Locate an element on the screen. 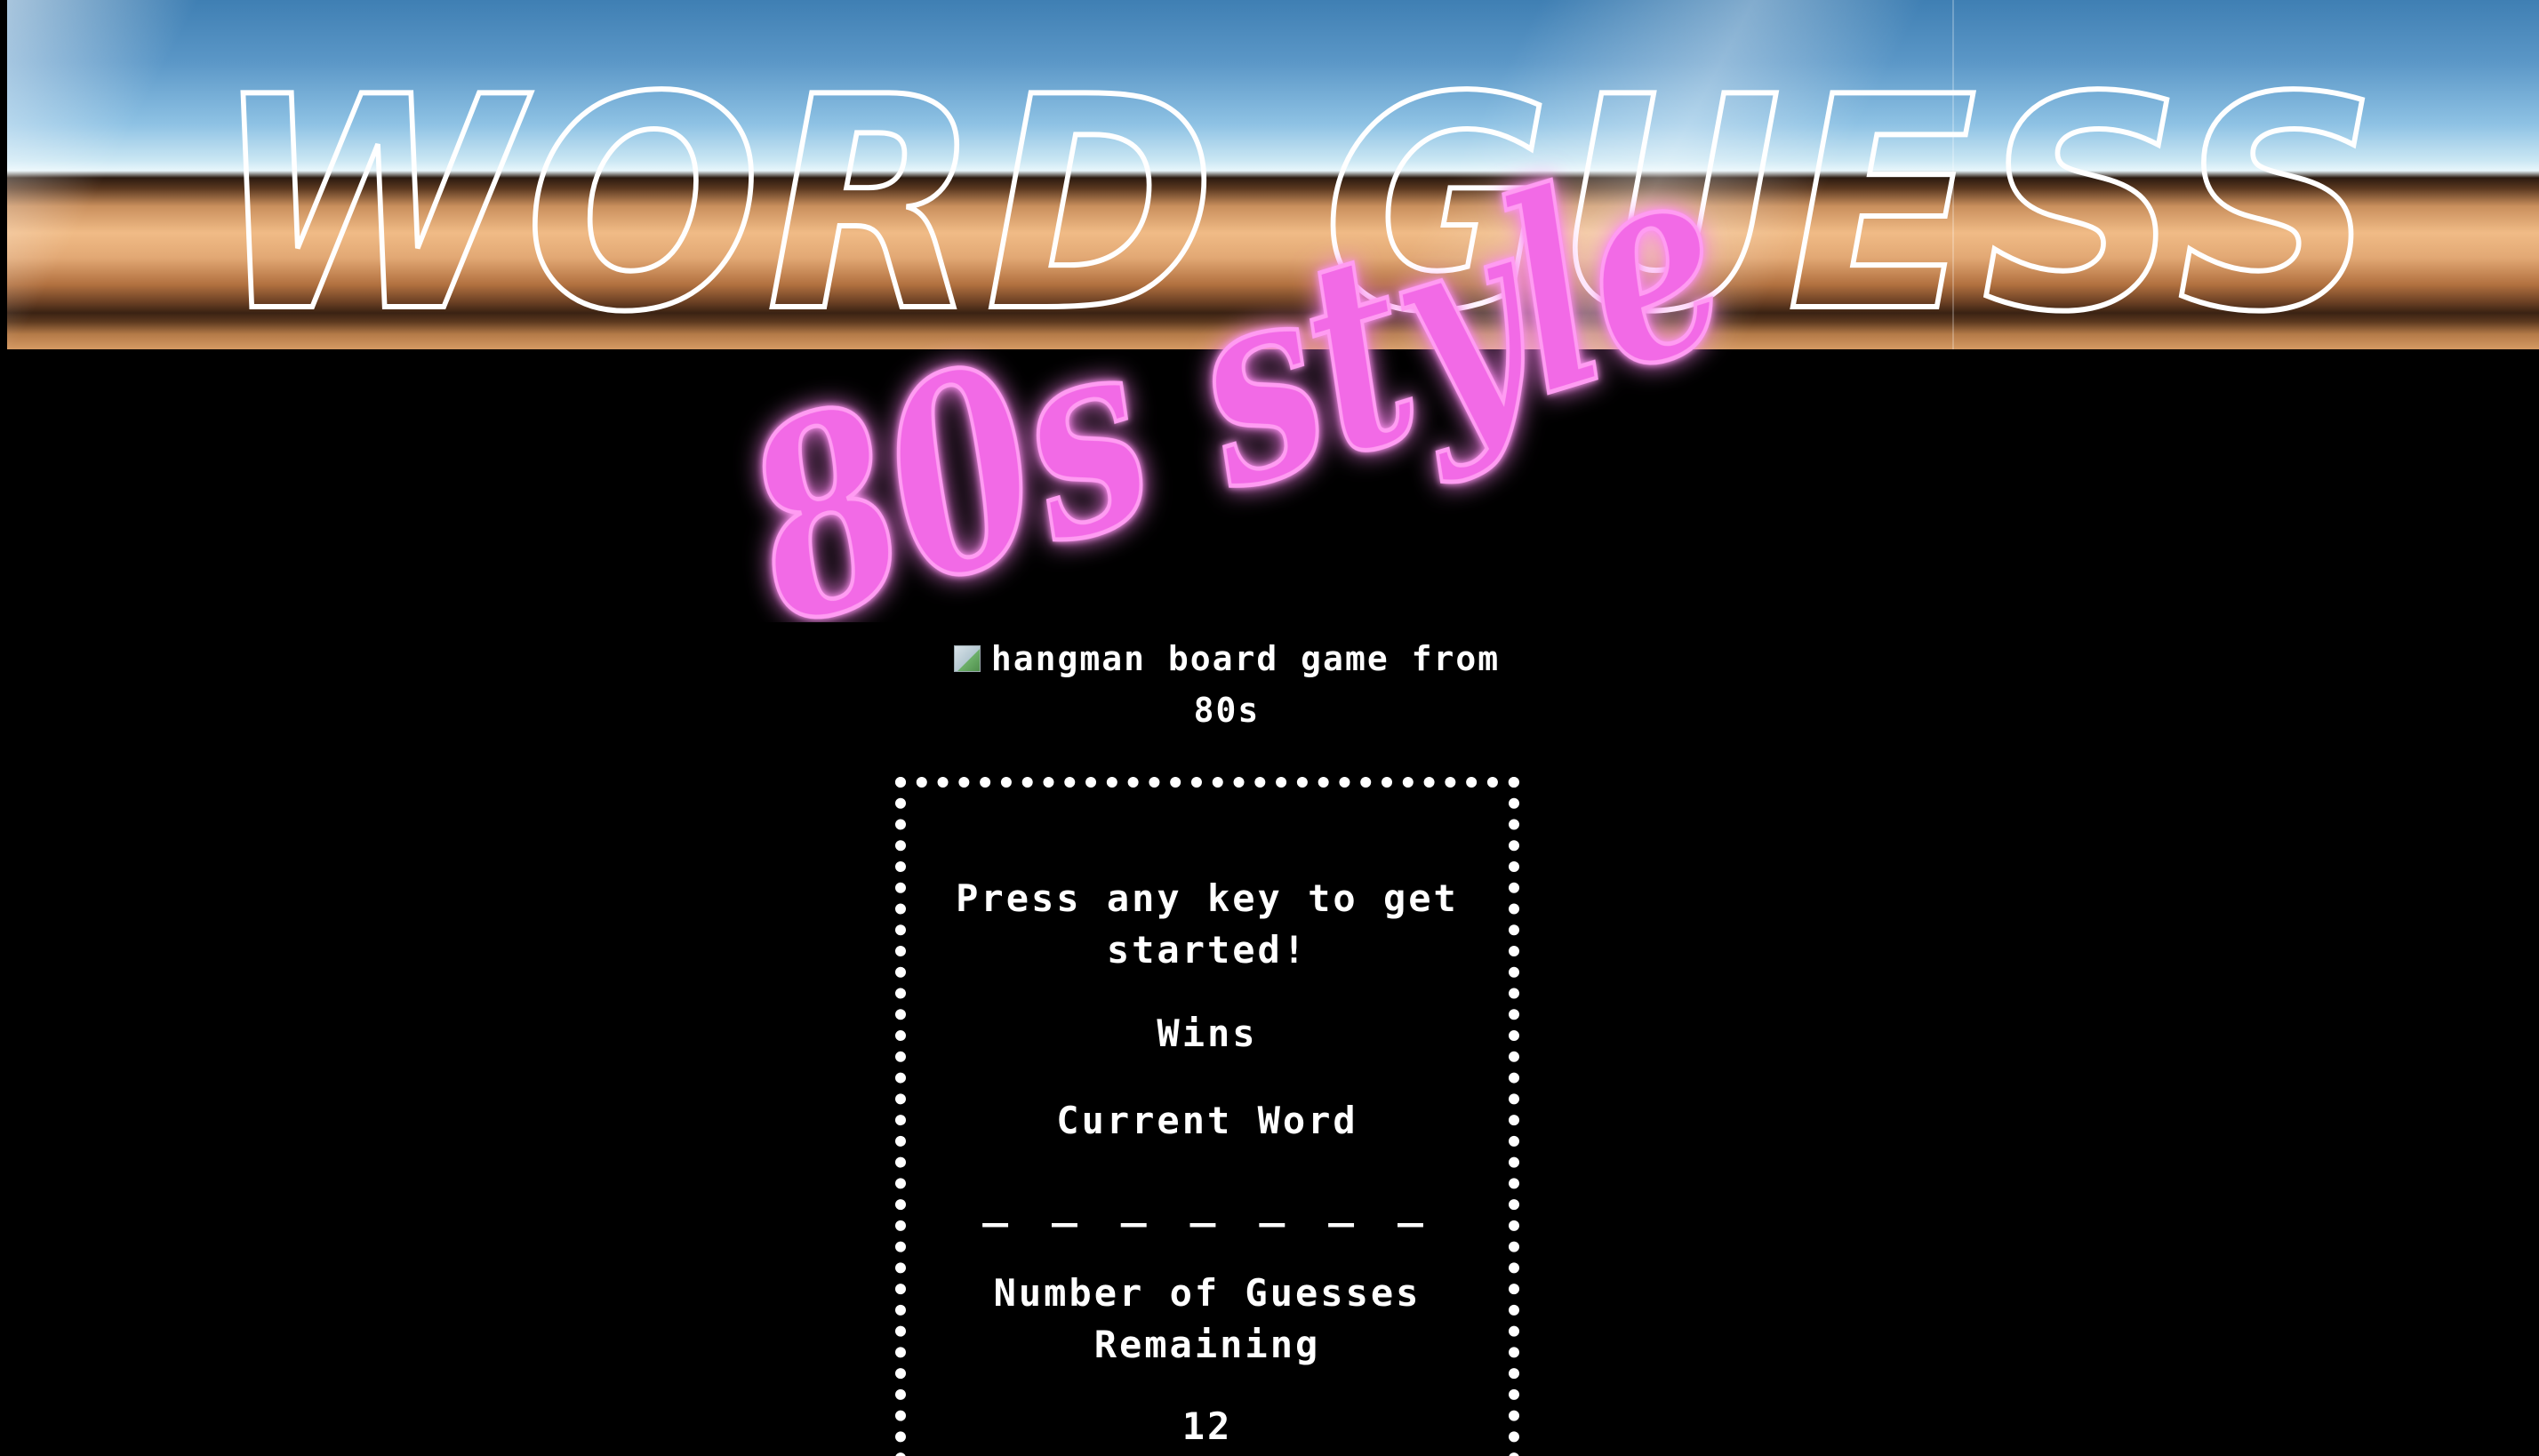  current-word-blanks: _ _ _ _ _ _ _ is located at coordinates (1207, 1203).